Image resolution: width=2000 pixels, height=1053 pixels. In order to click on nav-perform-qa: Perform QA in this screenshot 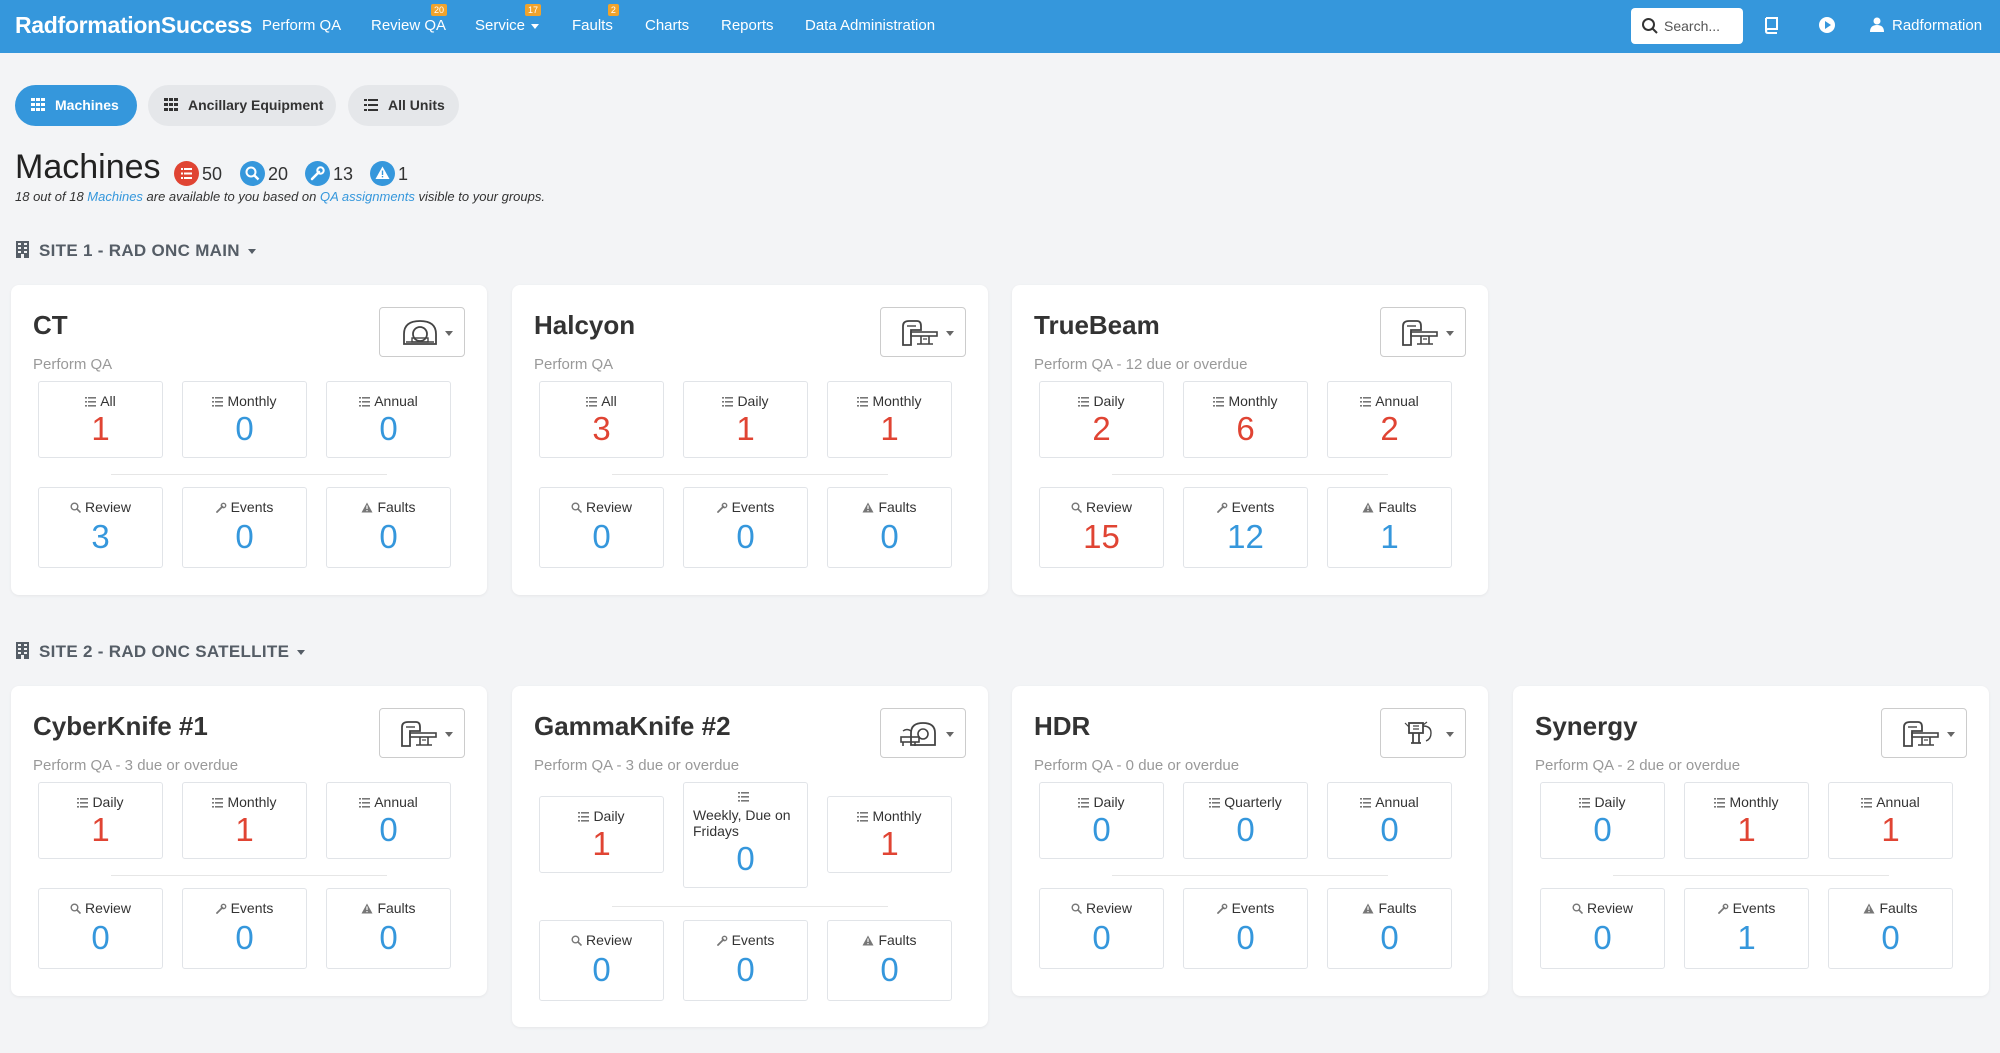, I will do `click(301, 25)`.